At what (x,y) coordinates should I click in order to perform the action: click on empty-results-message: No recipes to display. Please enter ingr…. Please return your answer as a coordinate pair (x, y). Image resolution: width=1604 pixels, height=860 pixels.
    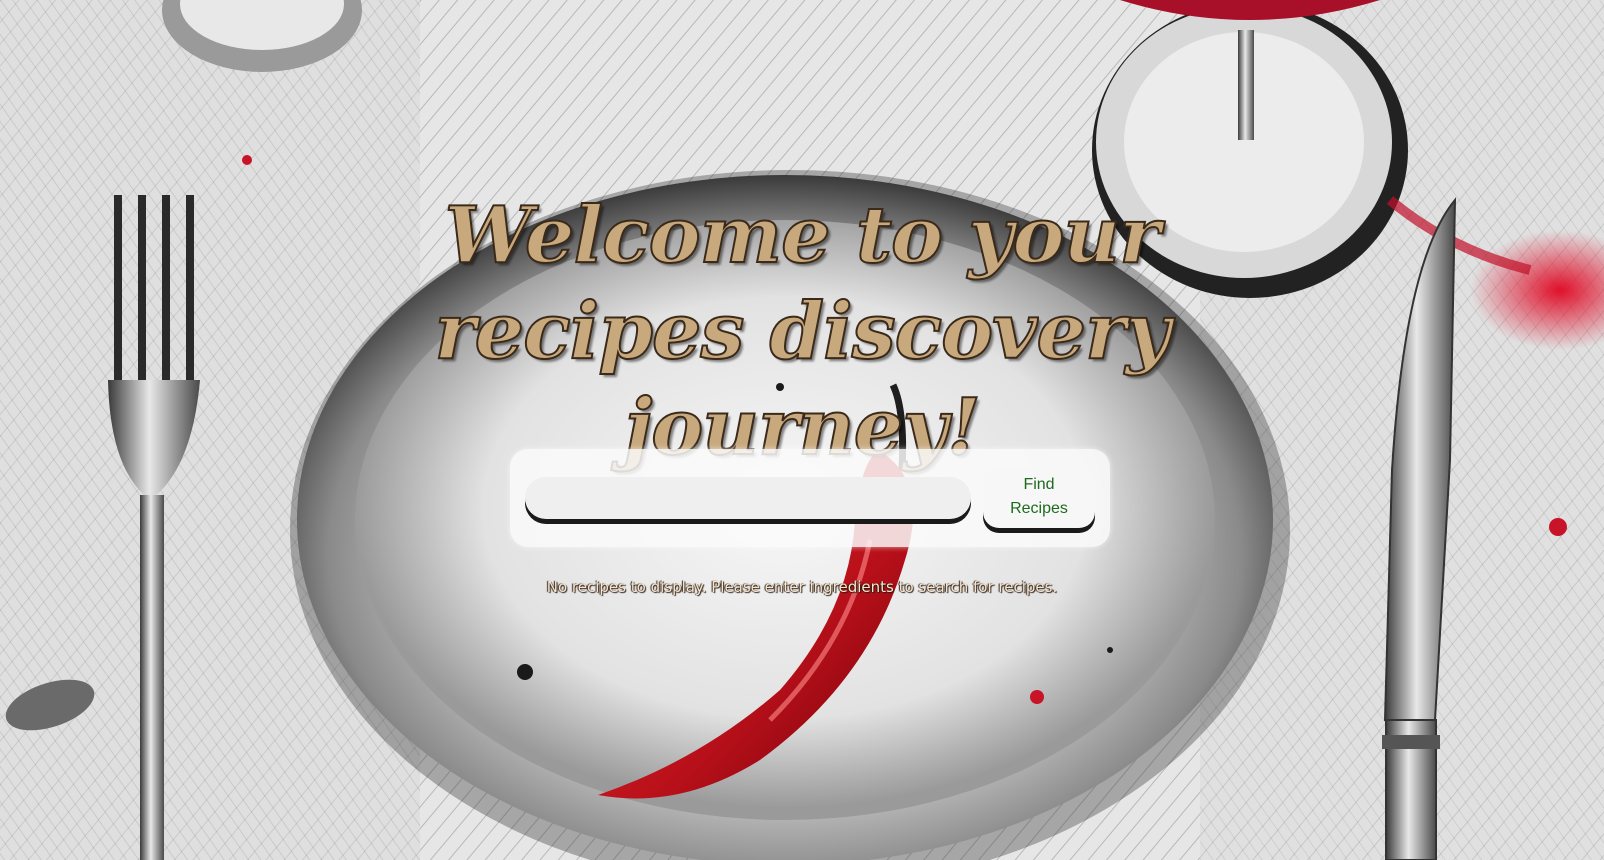
    Looking at the image, I should click on (802, 587).